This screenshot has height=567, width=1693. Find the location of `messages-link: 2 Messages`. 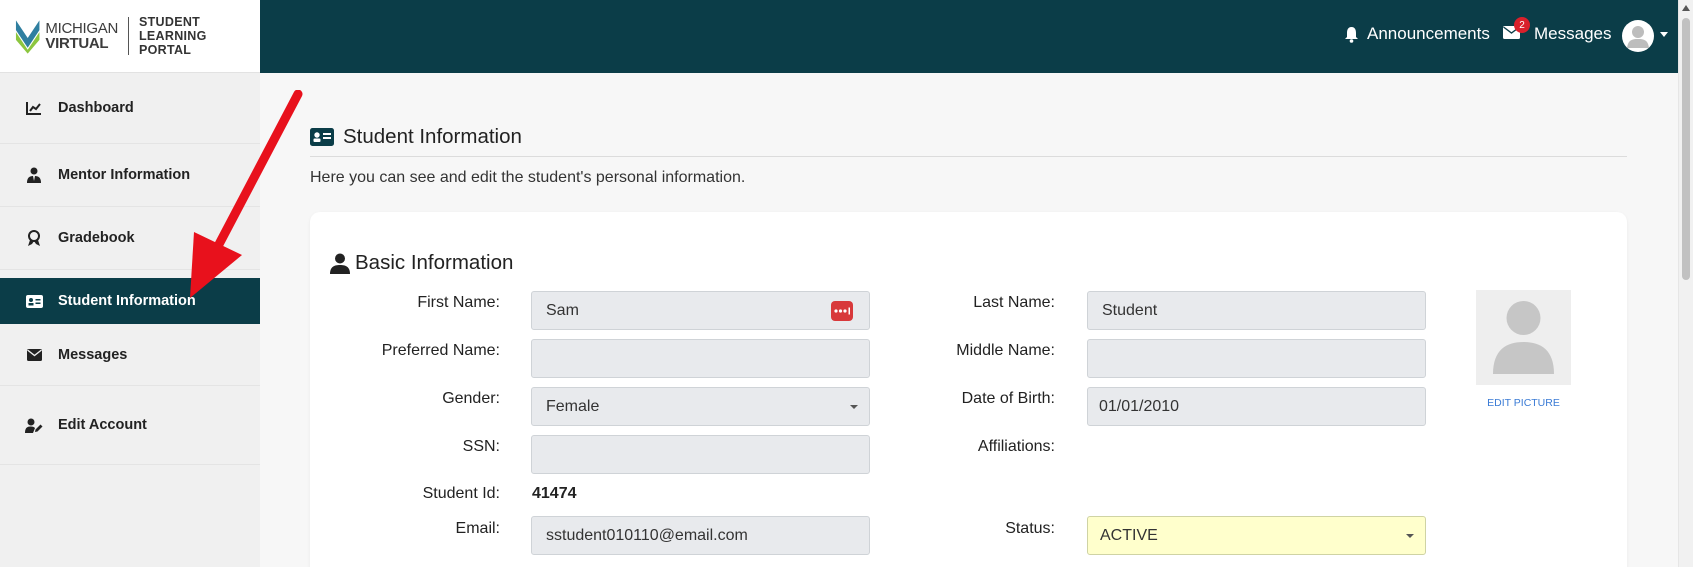

messages-link: 2 Messages is located at coordinates (1557, 30).